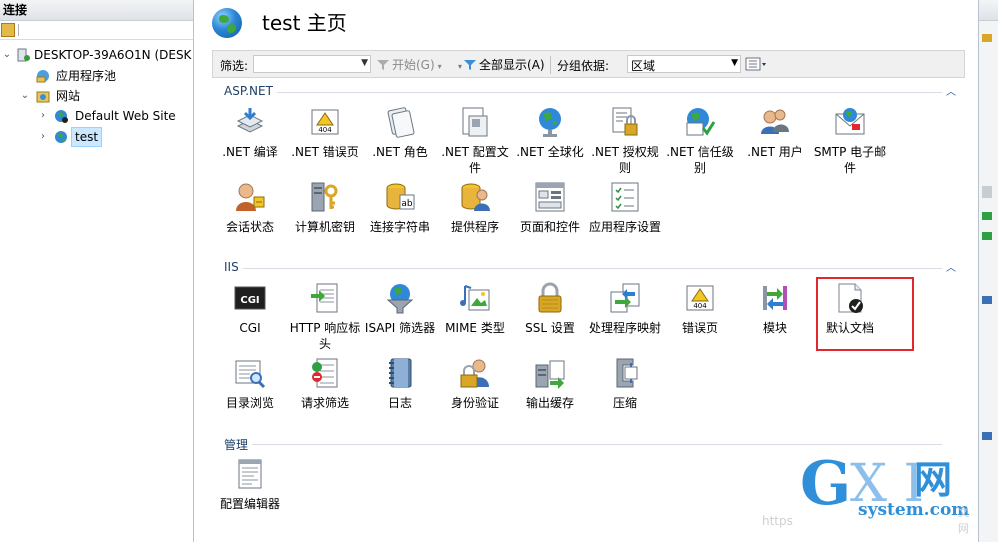  I want to click on feature-machine-key: 计算机密钥, so click(325, 208).